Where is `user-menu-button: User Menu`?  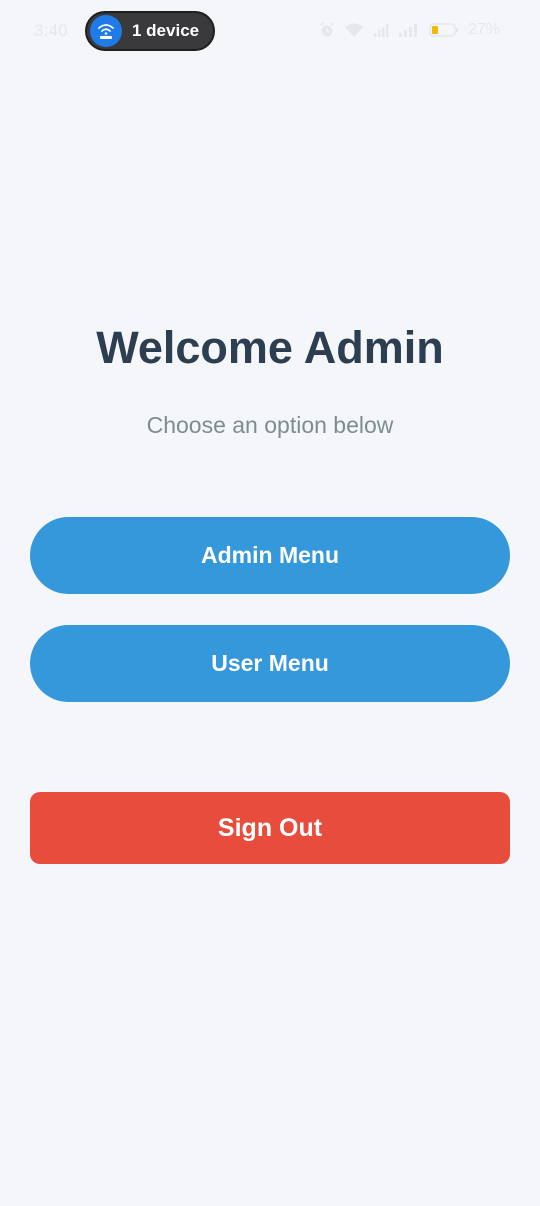 user-menu-button: User Menu is located at coordinates (270, 663).